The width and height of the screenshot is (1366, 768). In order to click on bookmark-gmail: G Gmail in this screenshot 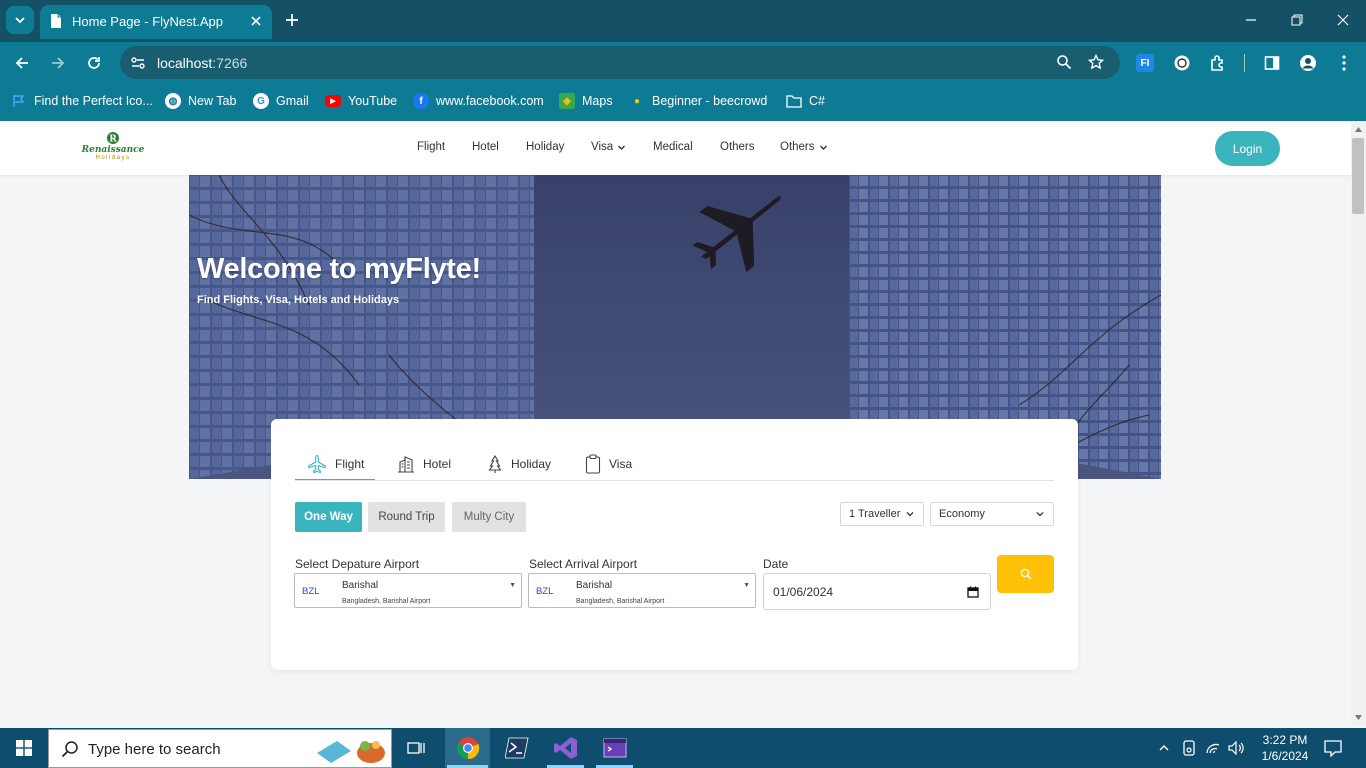, I will do `click(281, 101)`.